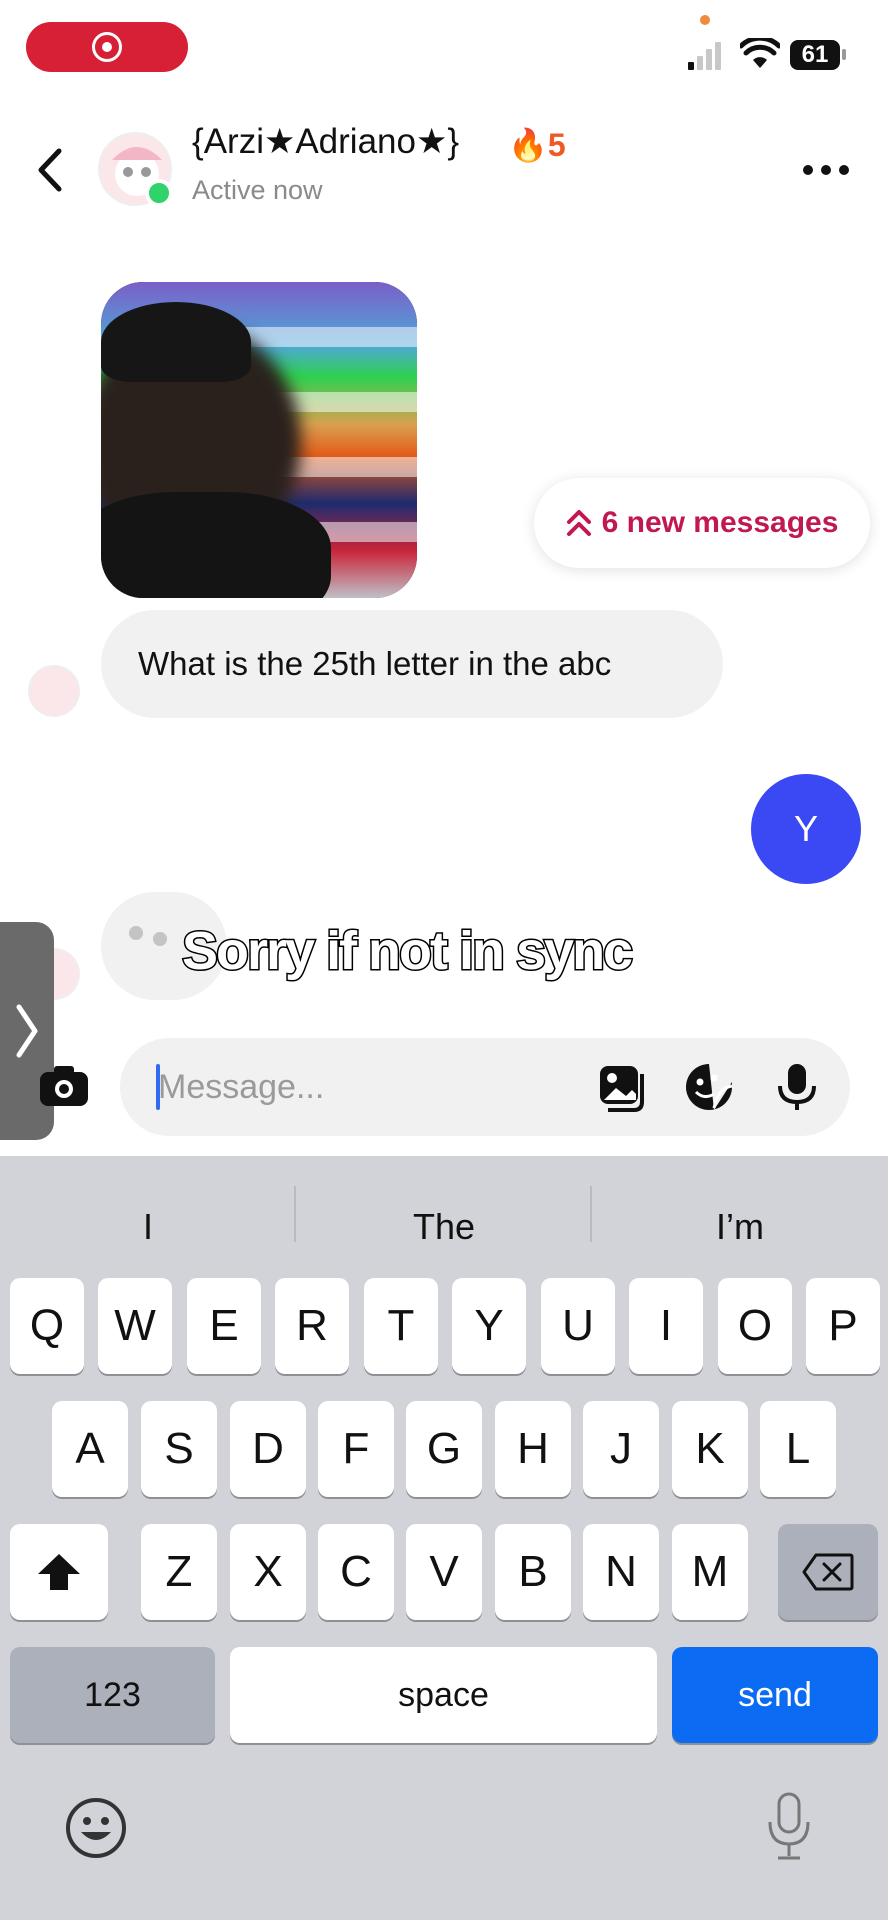 Image resolution: width=888 pixels, height=1920 pixels. I want to click on key-q: Q, so click(47, 1326).